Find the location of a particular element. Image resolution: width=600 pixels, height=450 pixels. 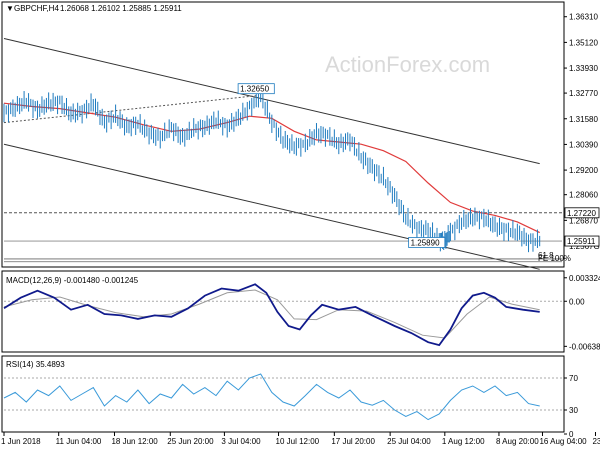

watermark: ActionForex.com is located at coordinates (407, 64).